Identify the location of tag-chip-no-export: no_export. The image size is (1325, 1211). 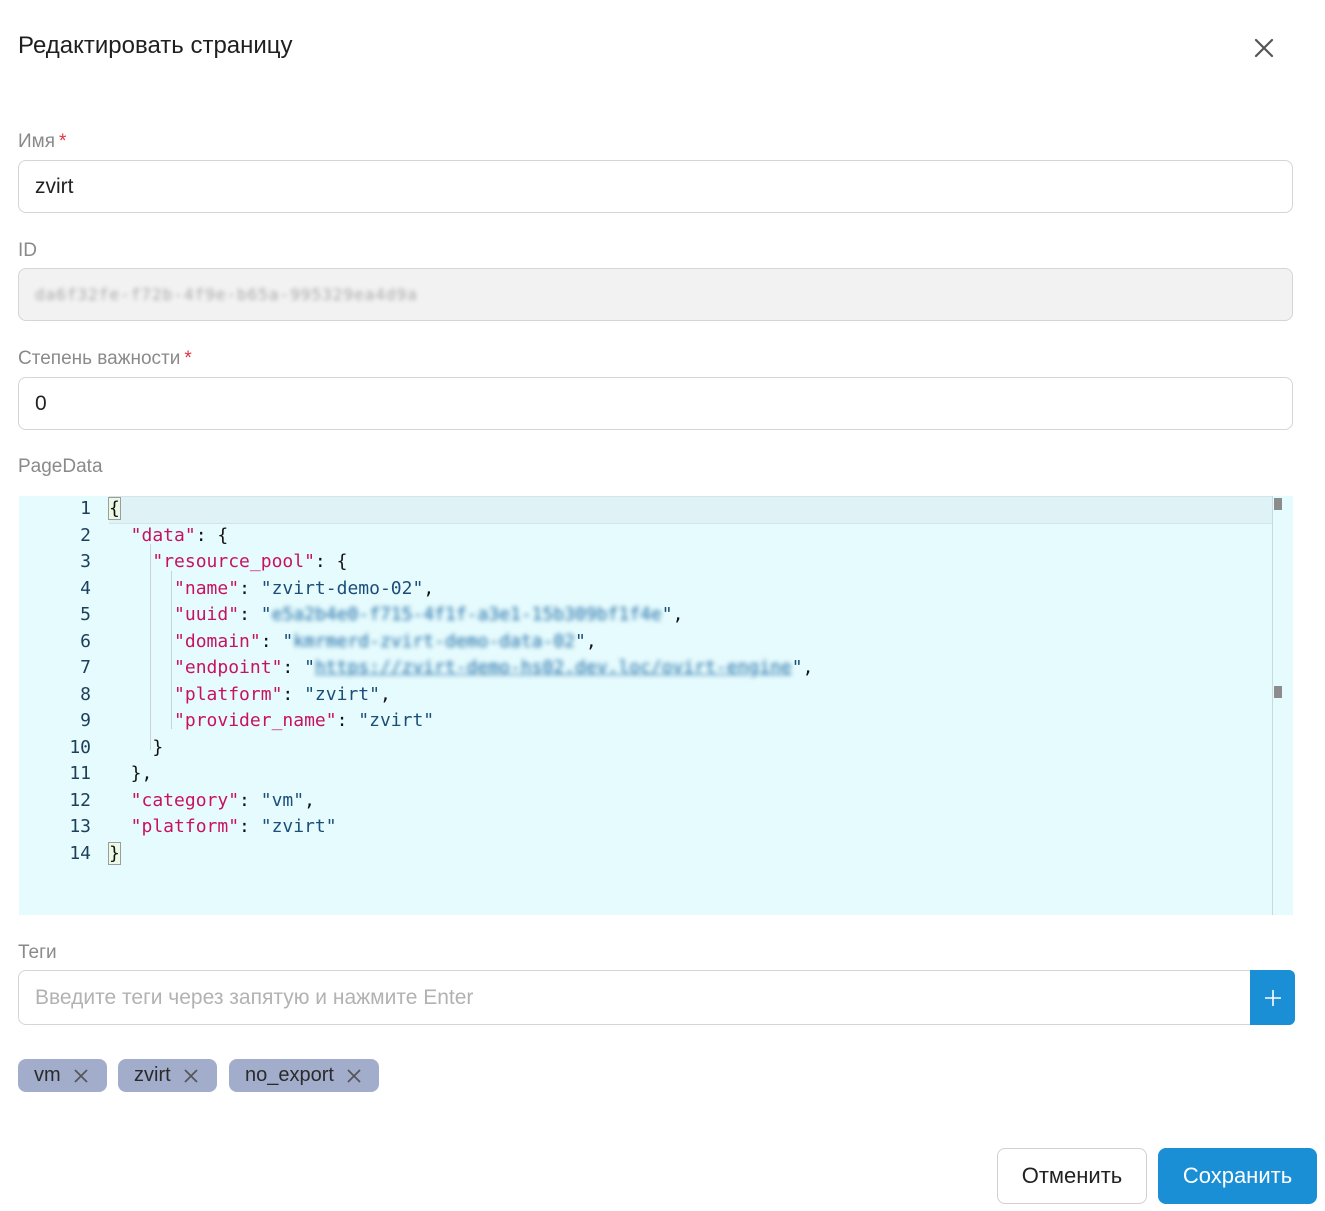
(304, 1075).